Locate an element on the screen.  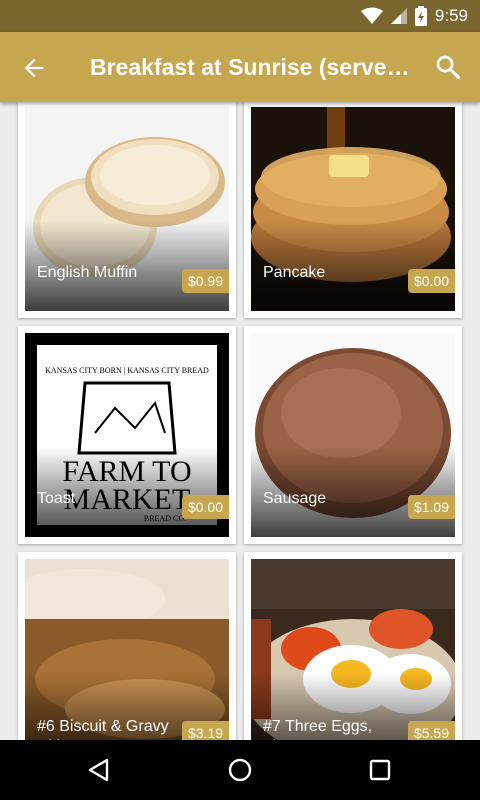
menu-item-card: #7 Three Eggs, Three Bacon,... $5.59 is located at coordinates (353, 646).